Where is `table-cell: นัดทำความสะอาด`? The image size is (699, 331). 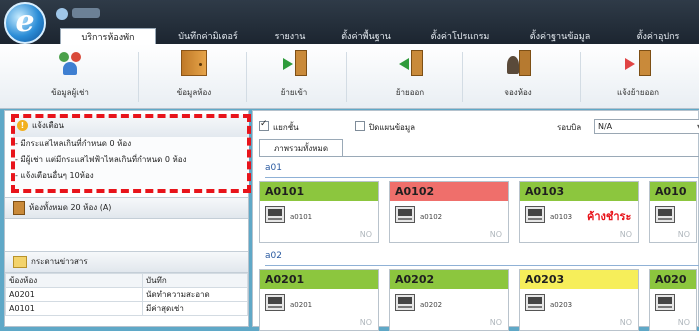 table-cell: นัดทำความสะอาด is located at coordinates (195, 294).